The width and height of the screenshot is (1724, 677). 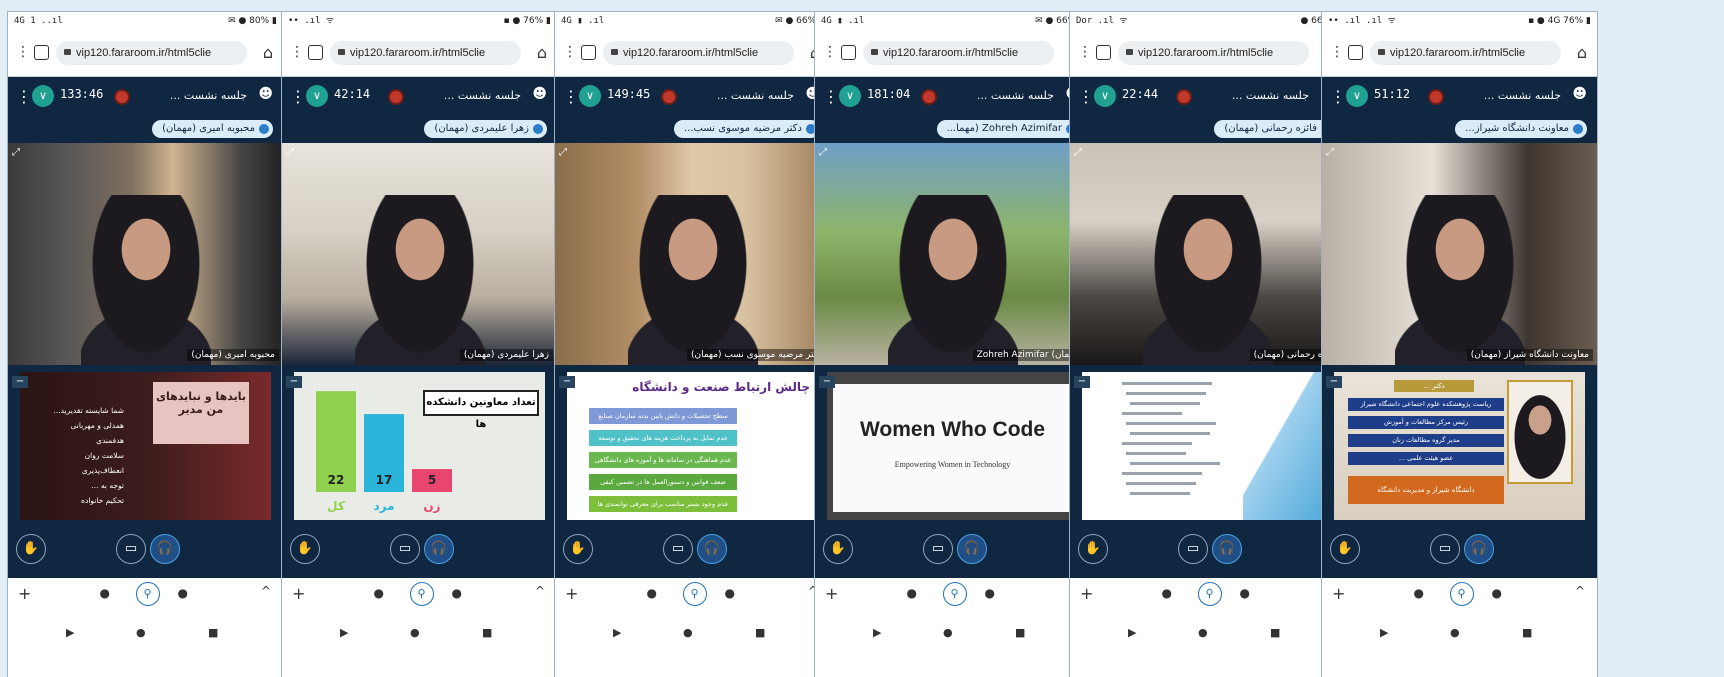 What do you see at coordinates (419, 254) in the screenshot?
I see `webcam-video: ⤢ زهرا علیمردی (مهمان)` at bounding box center [419, 254].